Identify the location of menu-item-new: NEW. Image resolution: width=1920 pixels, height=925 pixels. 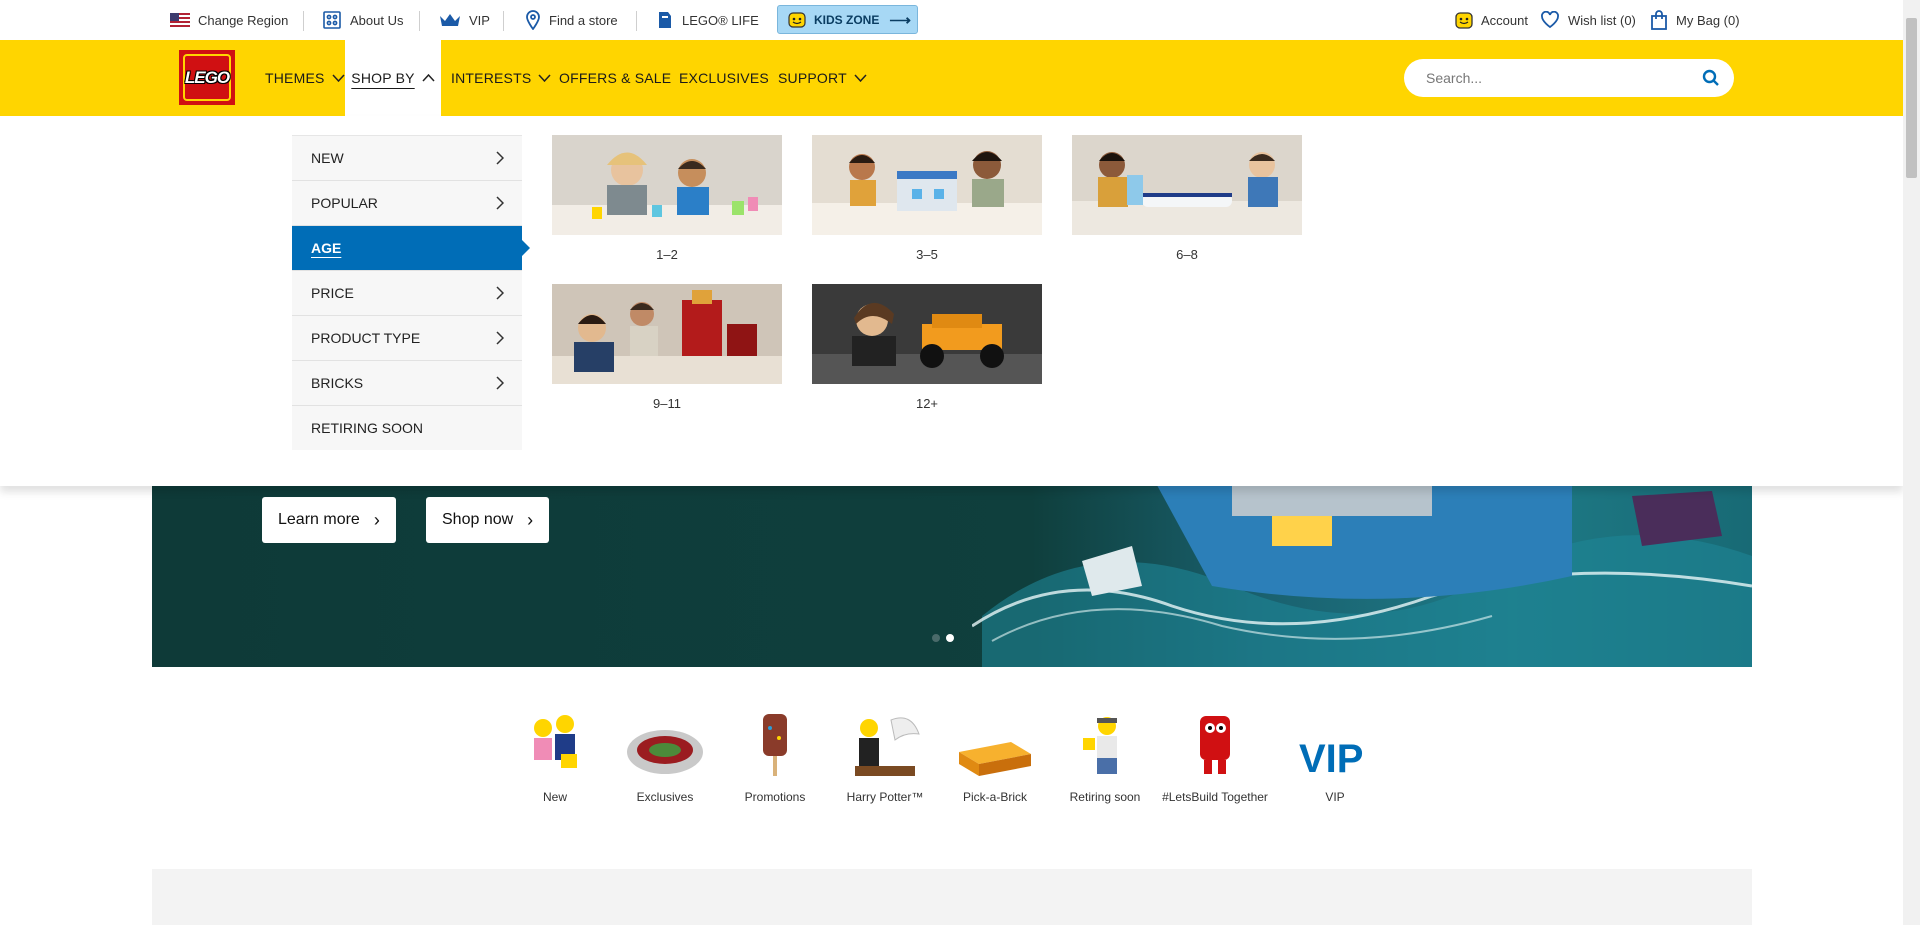
(407, 157).